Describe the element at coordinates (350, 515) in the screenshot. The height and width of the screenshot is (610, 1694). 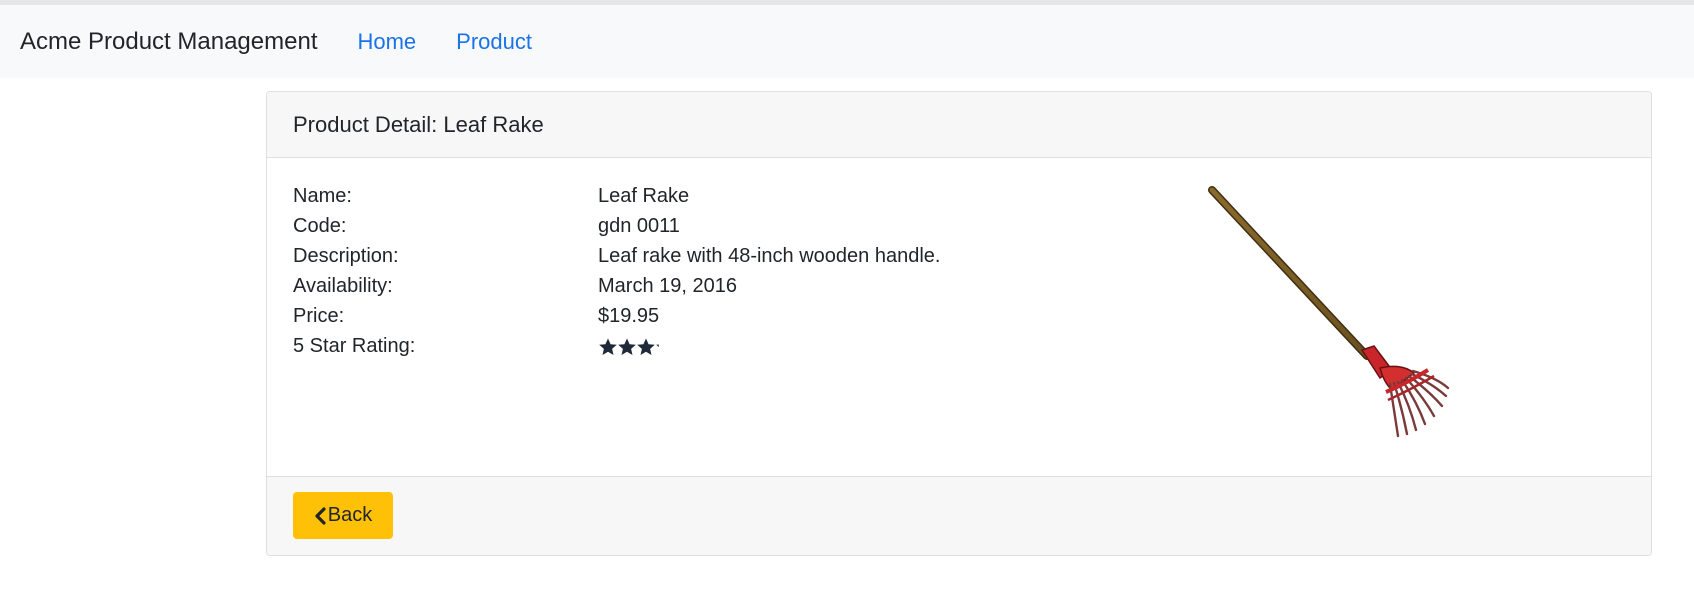
I see `back-button-label: Back` at that location.